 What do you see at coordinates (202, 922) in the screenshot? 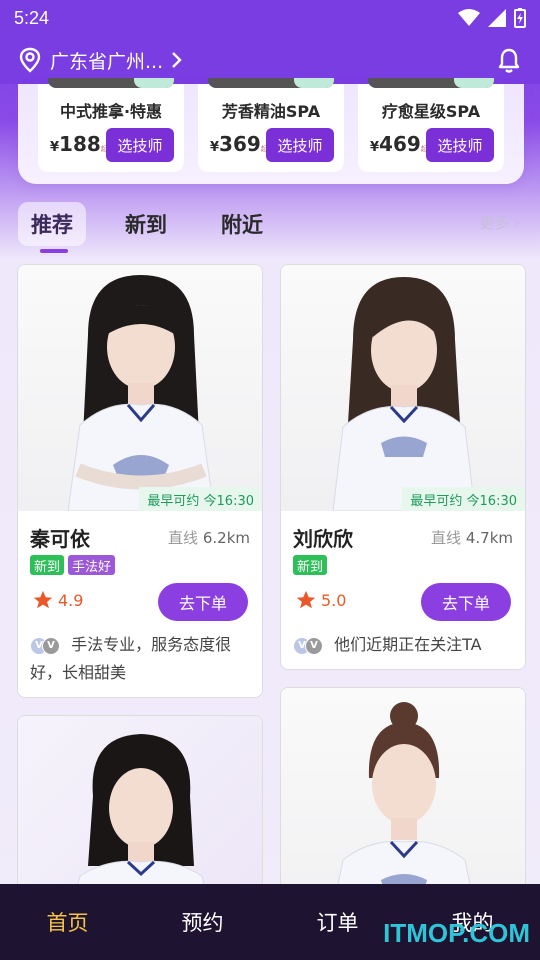
I see `nav-booking: 预约` at bounding box center [202, 922].